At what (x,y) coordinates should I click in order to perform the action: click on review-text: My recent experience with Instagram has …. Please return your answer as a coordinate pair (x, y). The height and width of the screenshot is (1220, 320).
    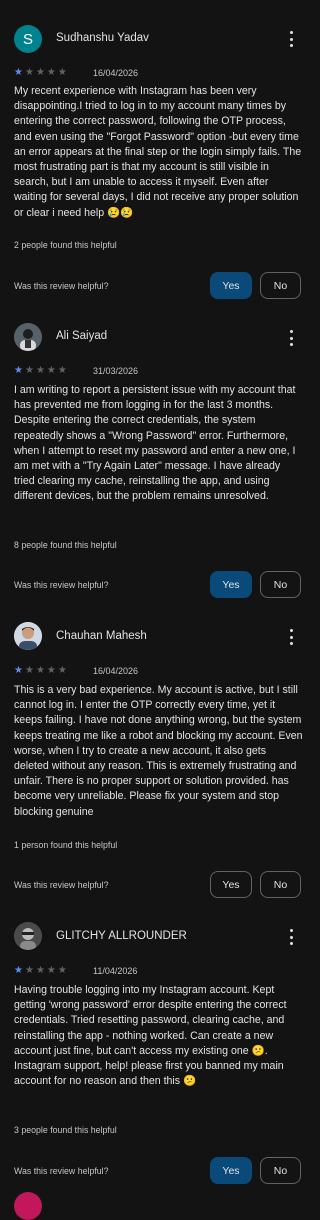
    Looking at the image, I should click on (158, 152).